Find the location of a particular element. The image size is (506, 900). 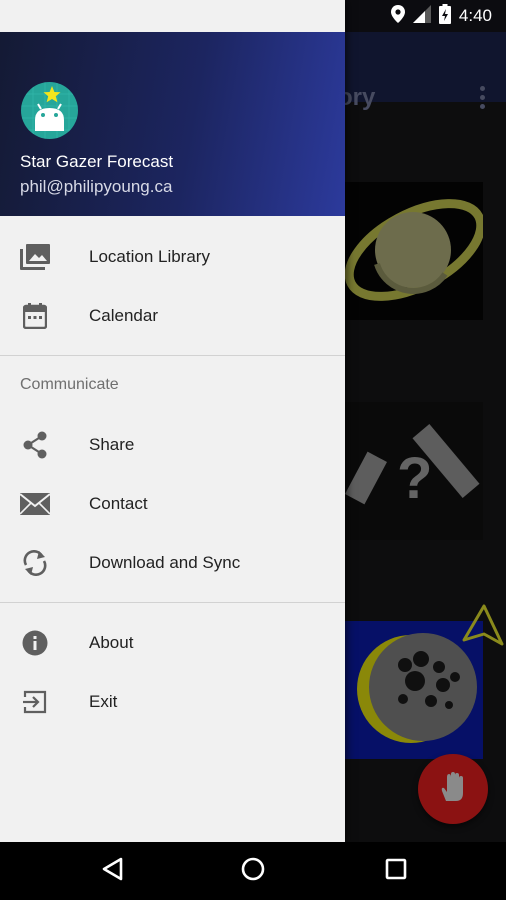

menu-item-label: Location Library is located at coordinates (149, 256).